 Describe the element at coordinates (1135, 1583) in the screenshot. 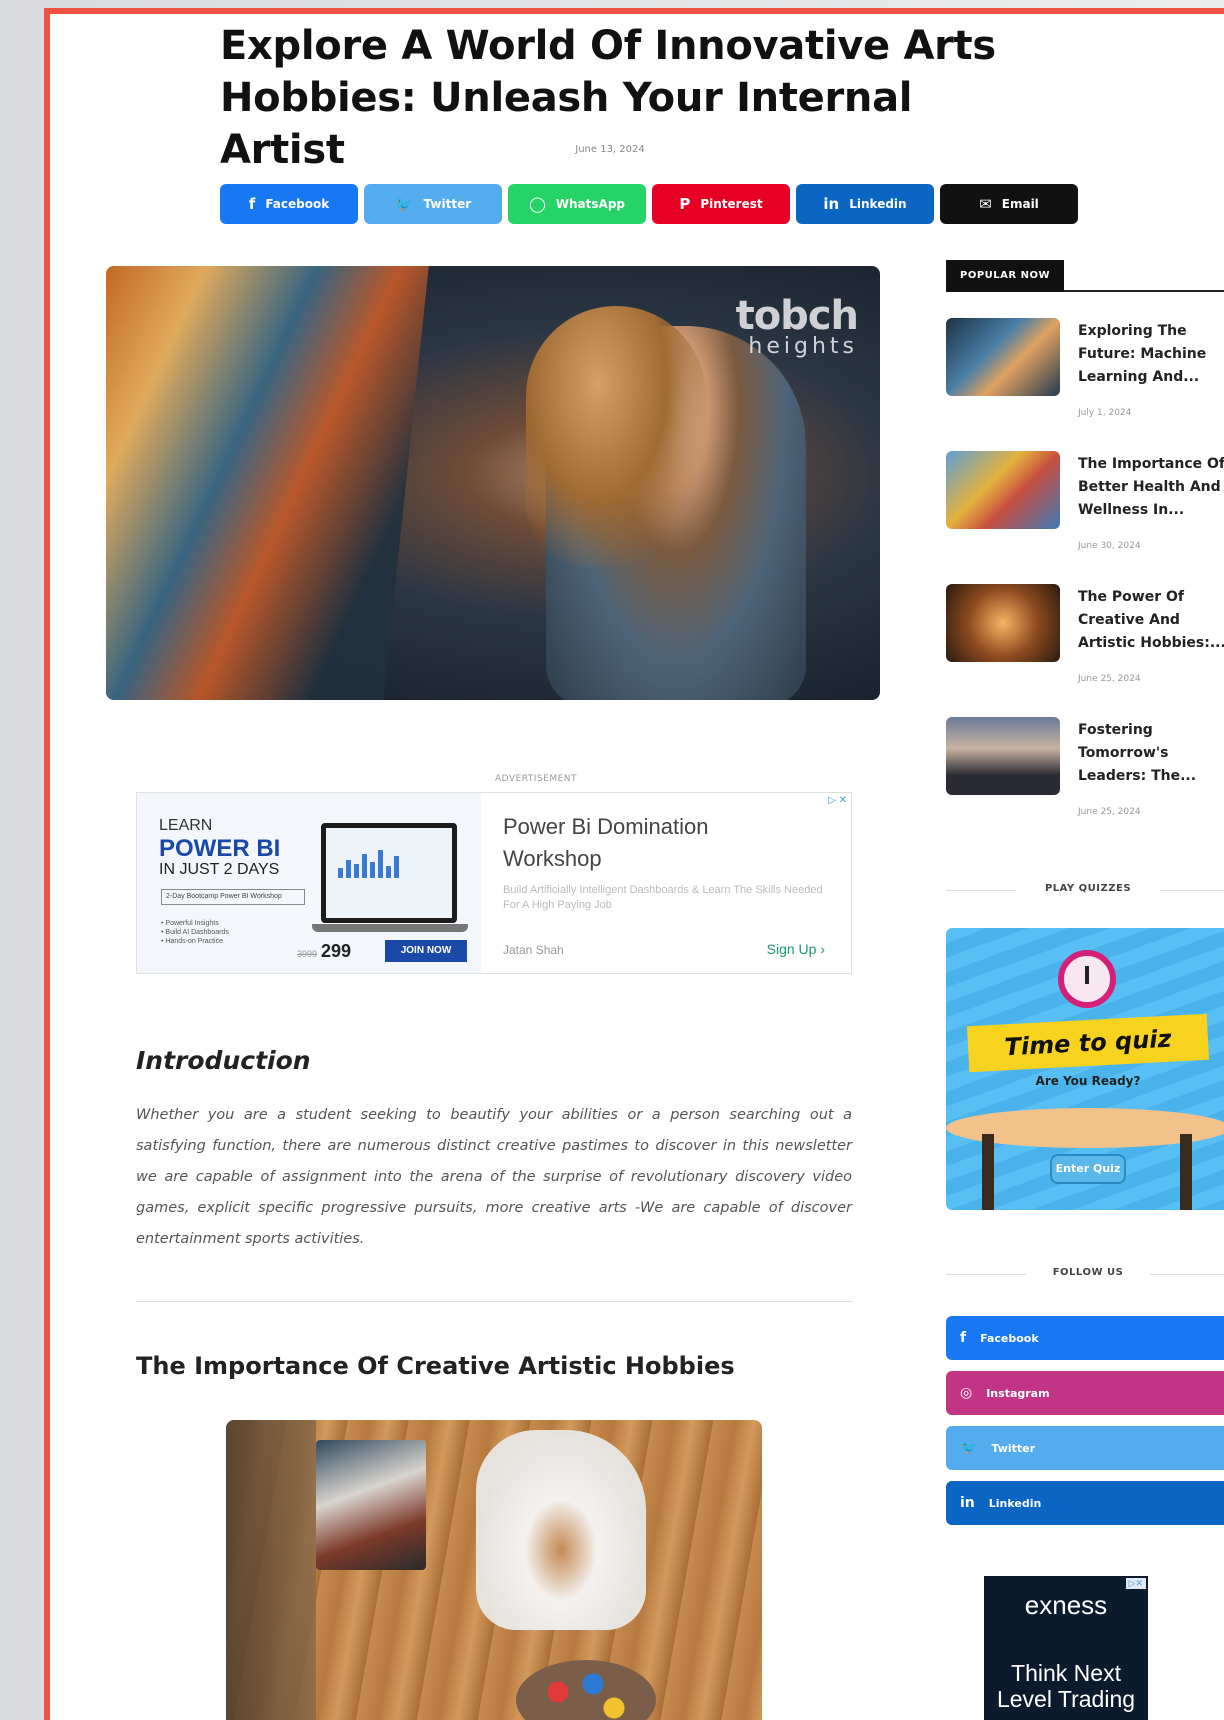

I see `adchoices-icon: ▷✕` at that location.